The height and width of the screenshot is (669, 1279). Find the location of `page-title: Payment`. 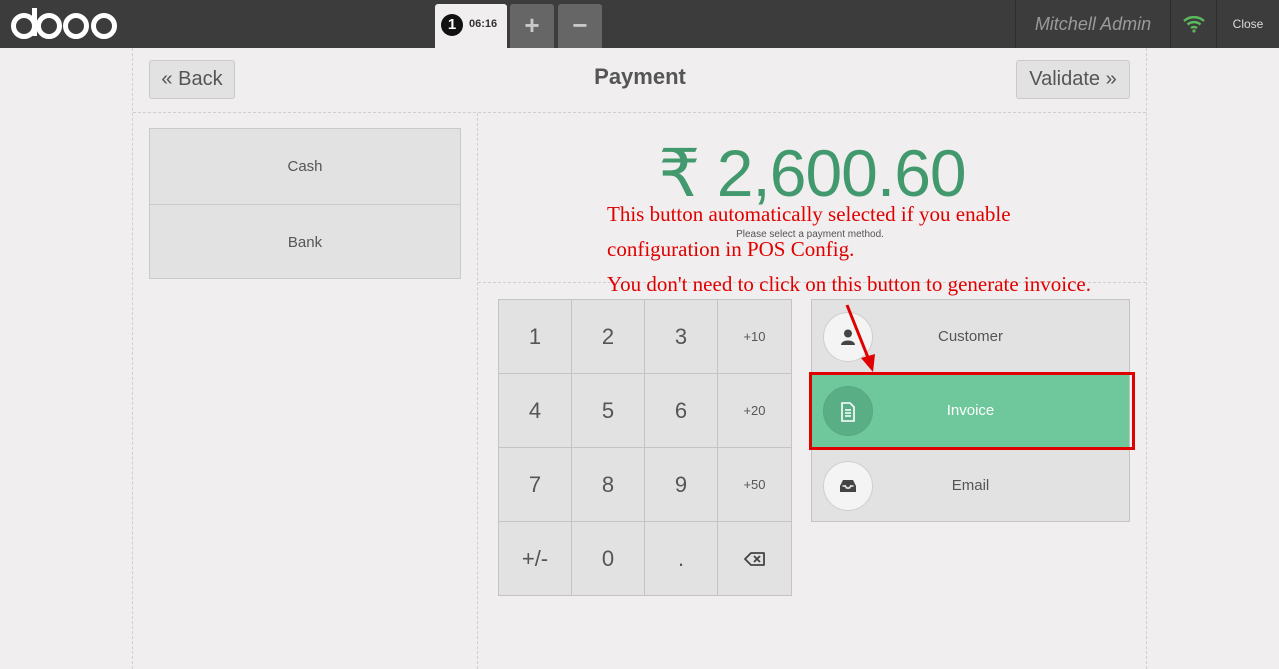

page-title: Payment is located at coordinates (640, 76).